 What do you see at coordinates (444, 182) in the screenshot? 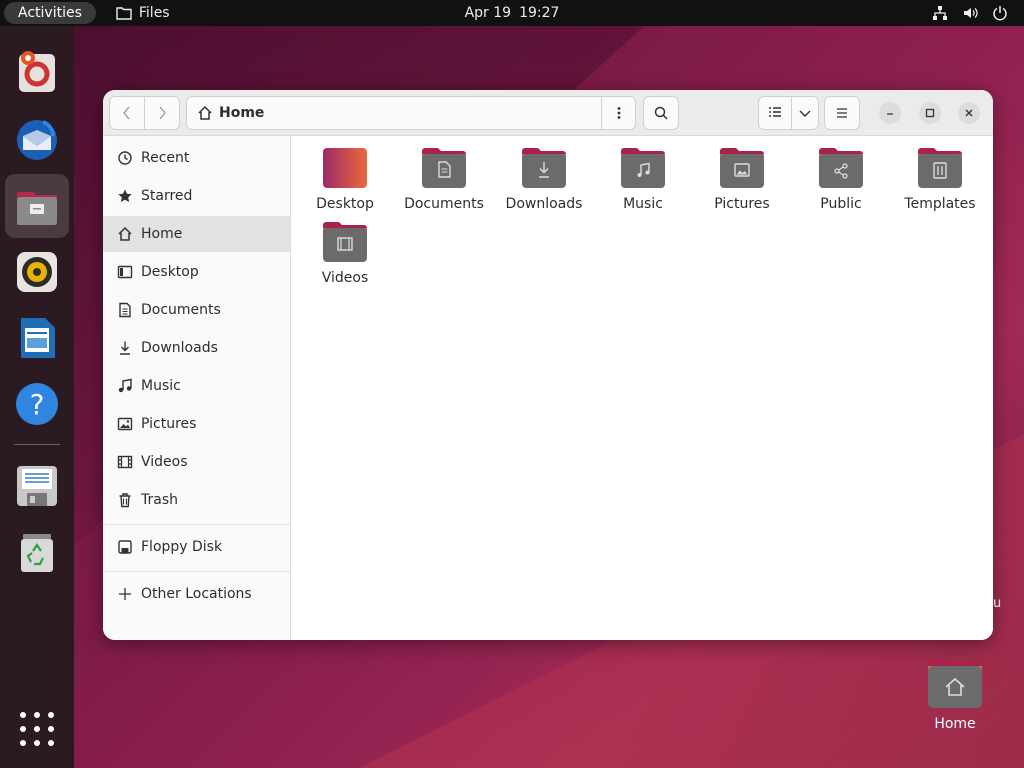
I see `file-item-documents: Documents` at bounding box center [444, 182].